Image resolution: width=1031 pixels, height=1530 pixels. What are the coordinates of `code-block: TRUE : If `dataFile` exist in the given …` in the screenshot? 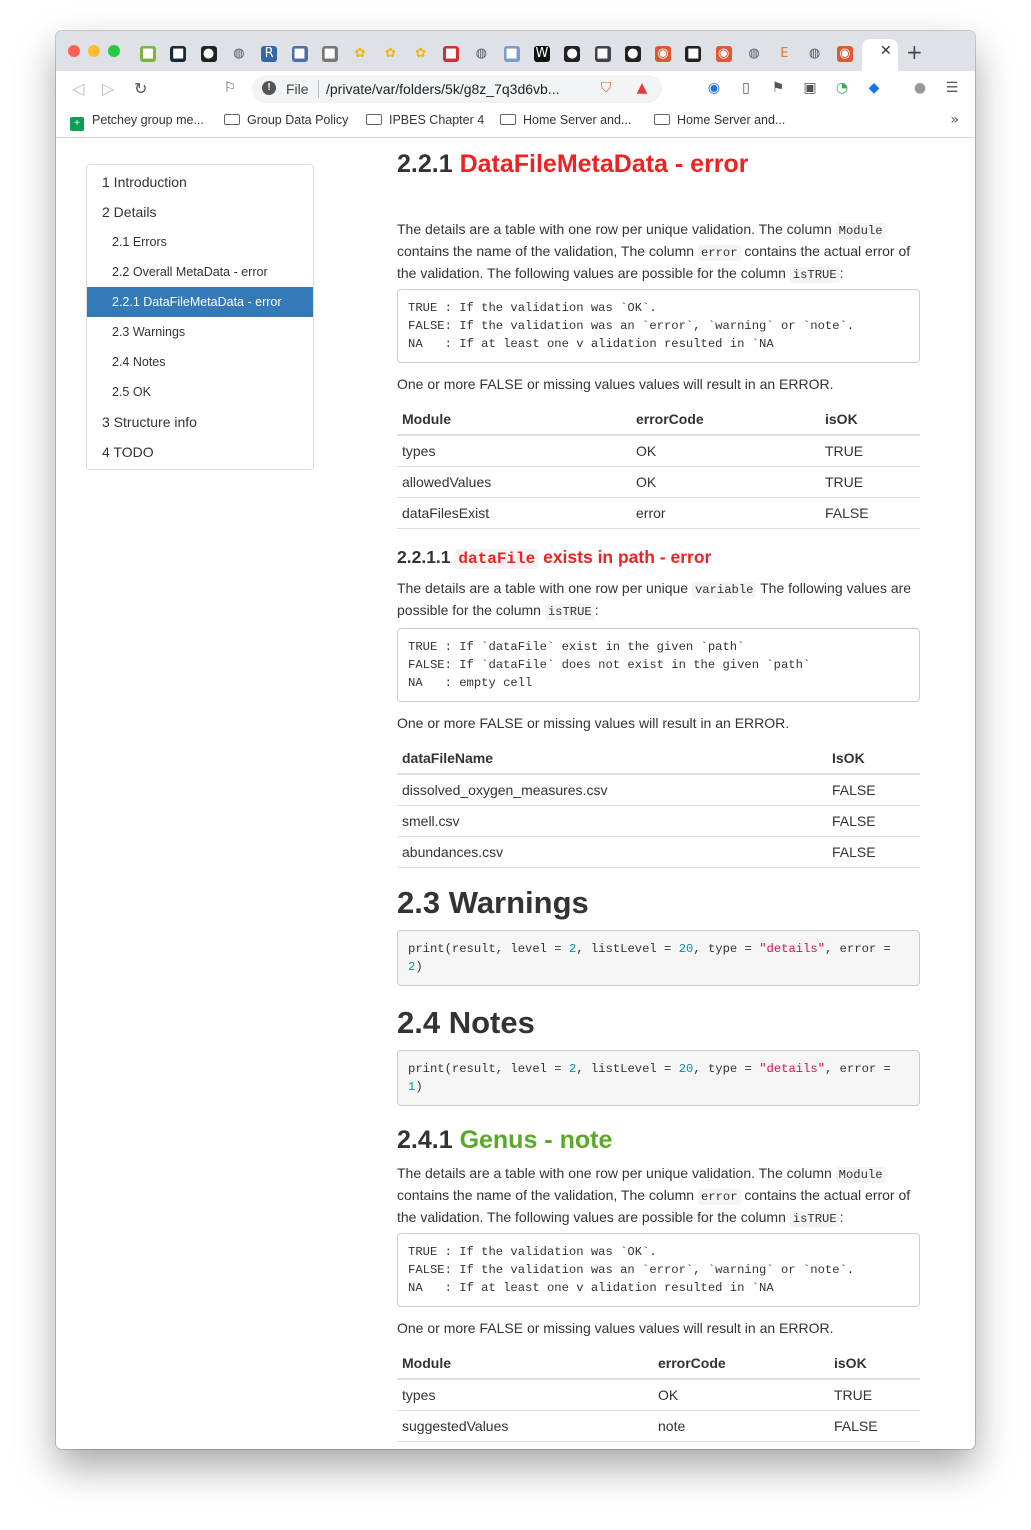 It's located at (658, 665).